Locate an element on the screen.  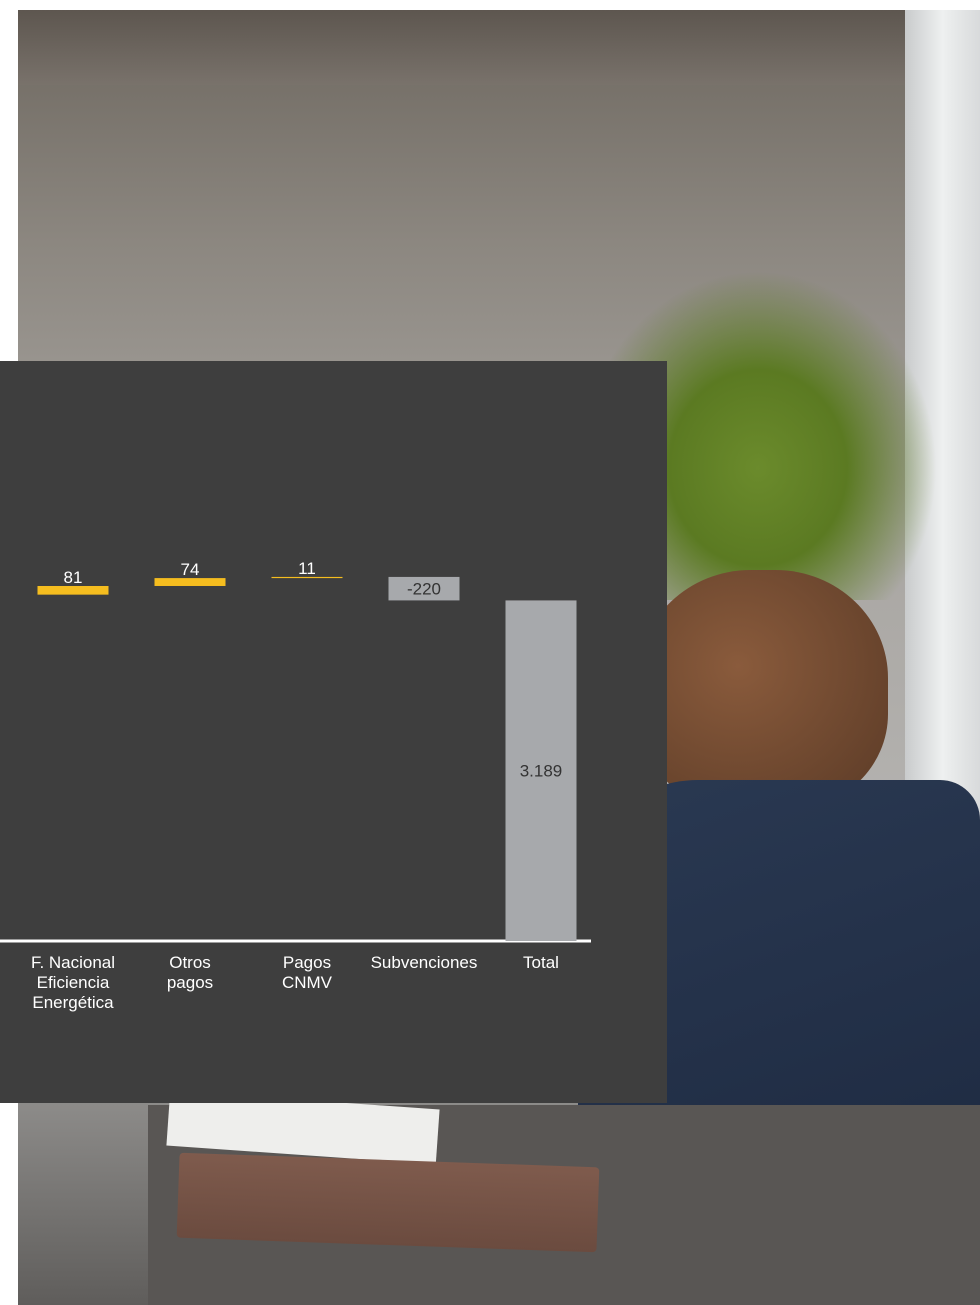
category-label: Total is located at coordinates (541, 962).